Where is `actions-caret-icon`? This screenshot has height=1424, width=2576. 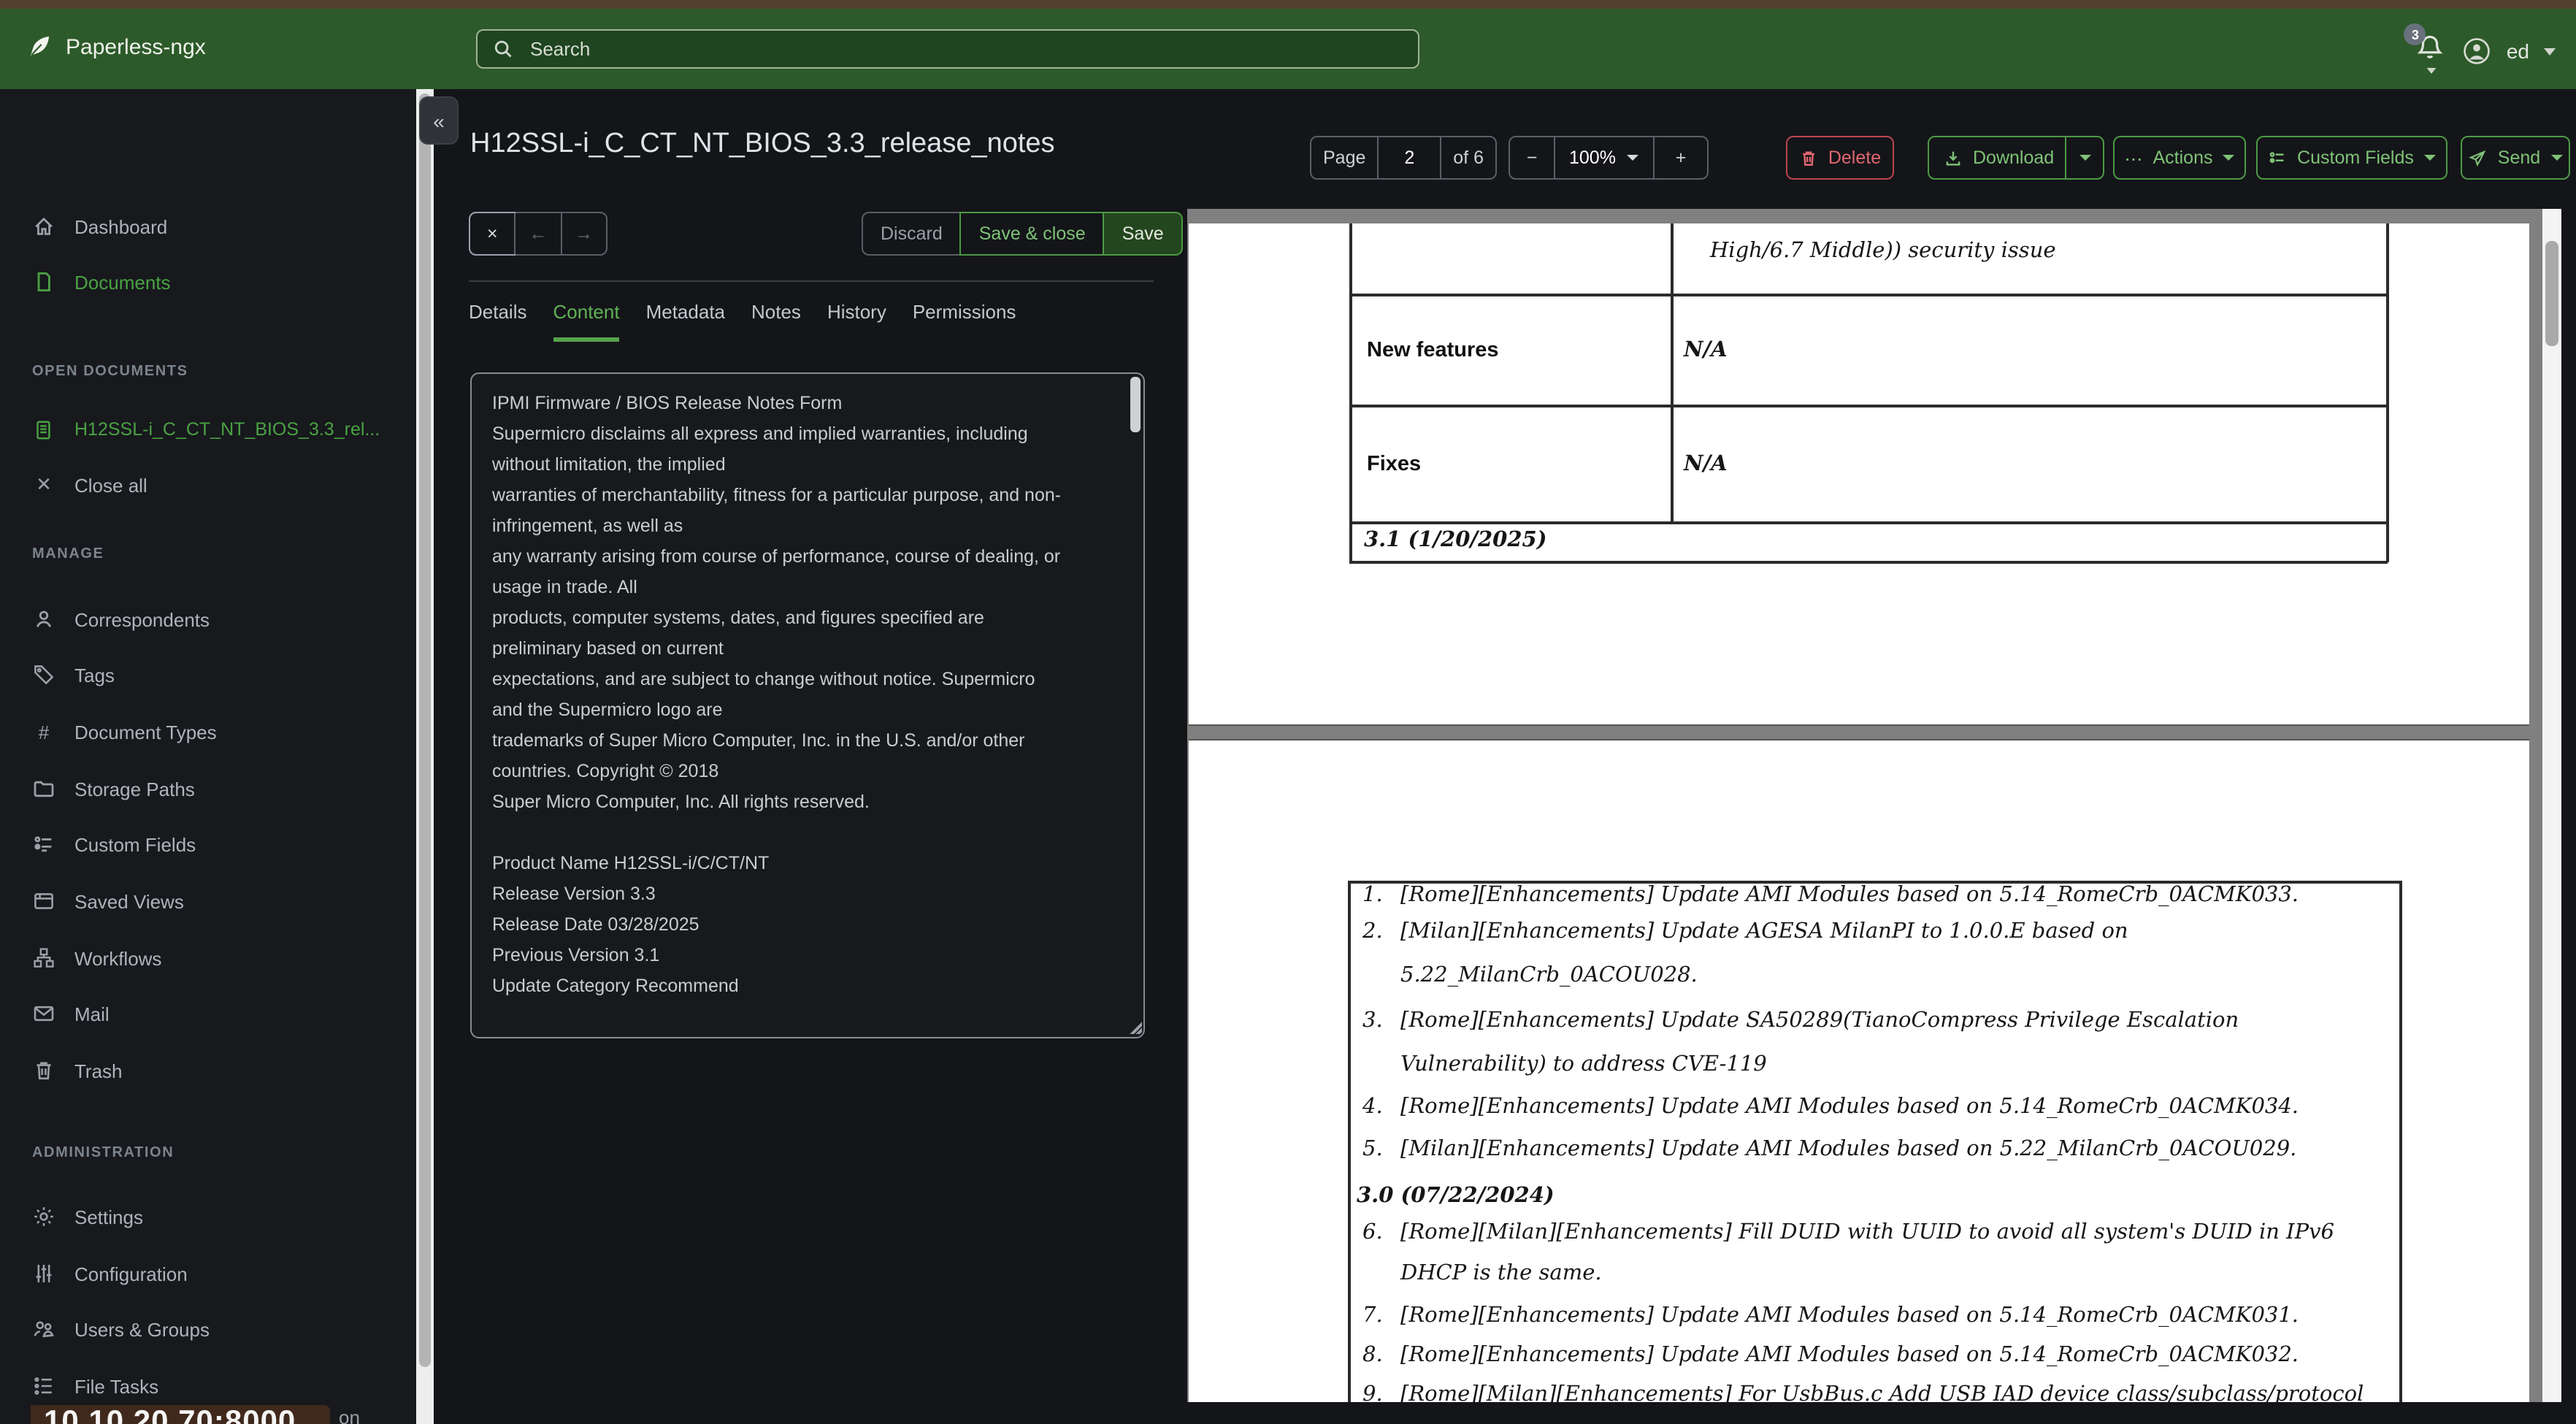 actions-caret-icon is located at coordinates (2229, 158).